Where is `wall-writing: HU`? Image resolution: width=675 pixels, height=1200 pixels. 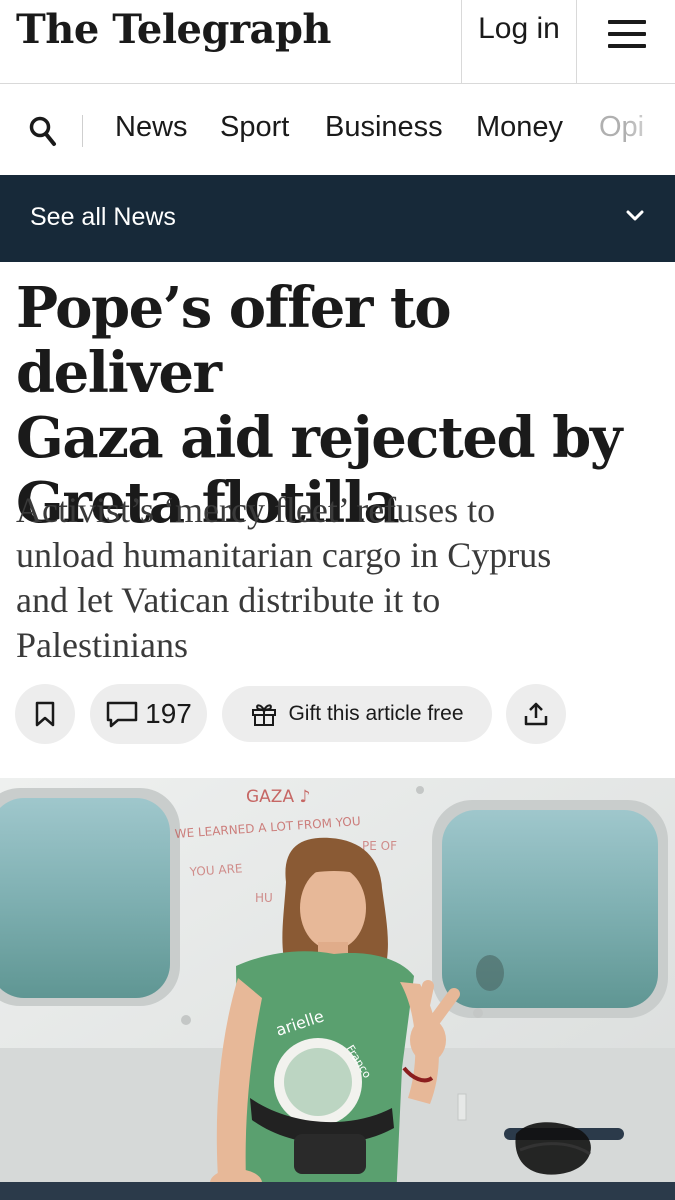
wall-writing: HU is located at coordinates (264, 898).